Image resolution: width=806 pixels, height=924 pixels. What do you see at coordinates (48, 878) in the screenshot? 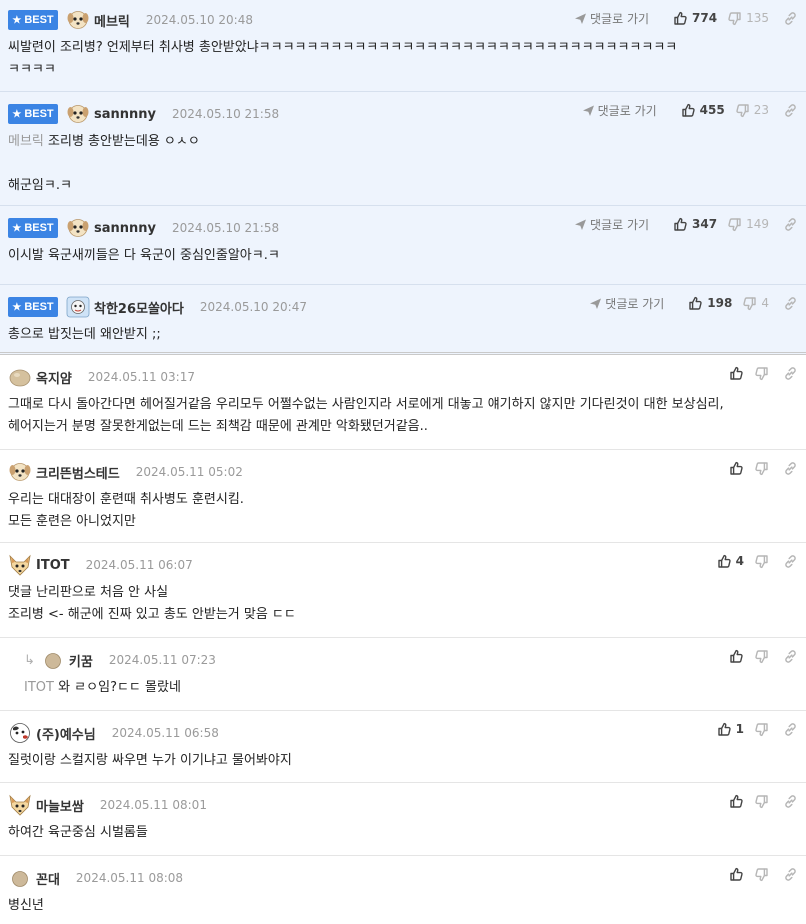
I see `comment-author: 꼰대` at bounding box center [48, 878].